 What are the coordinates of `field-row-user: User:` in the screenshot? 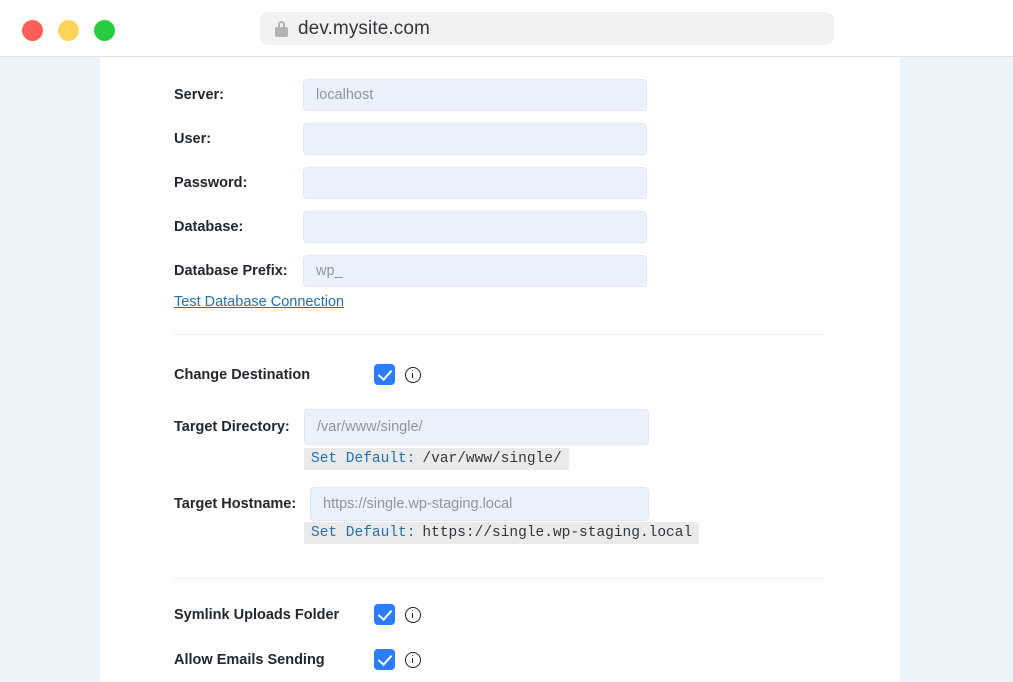 It's located at (410, 139).